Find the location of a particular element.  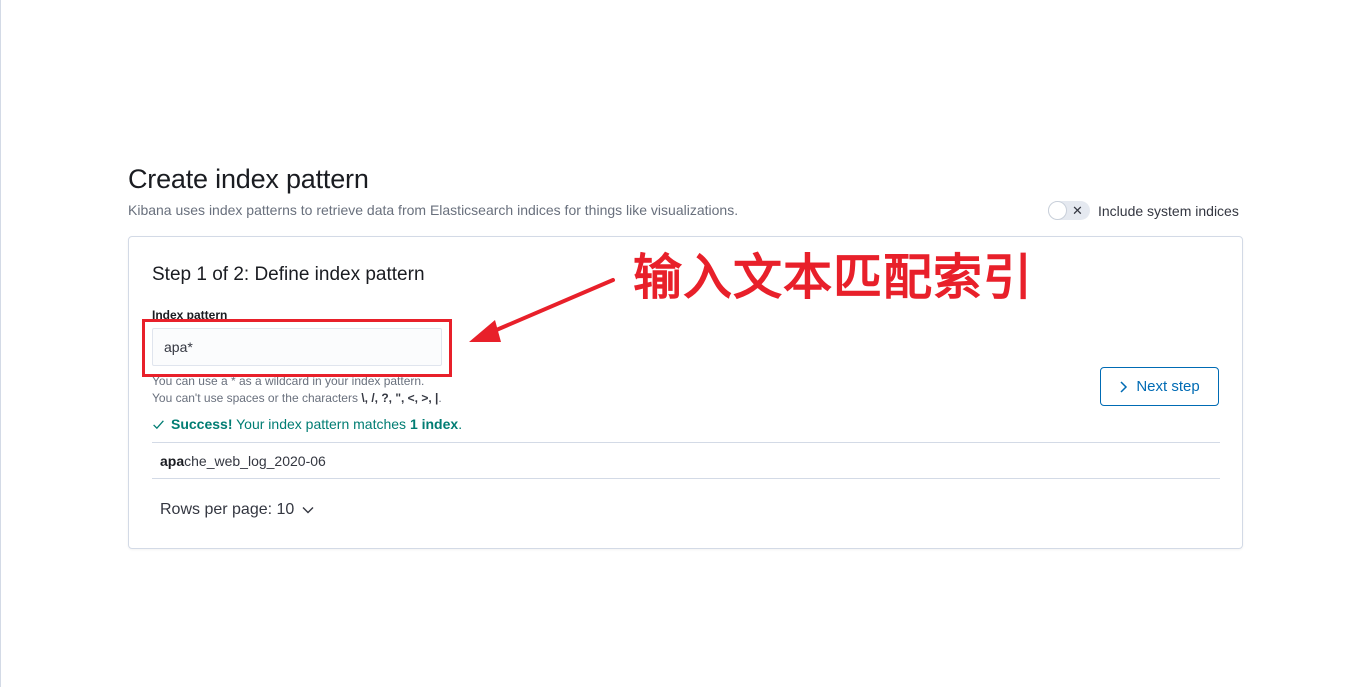

matched-index-row: apache_web_log_2020-06 is located at coordinates (243, 461).